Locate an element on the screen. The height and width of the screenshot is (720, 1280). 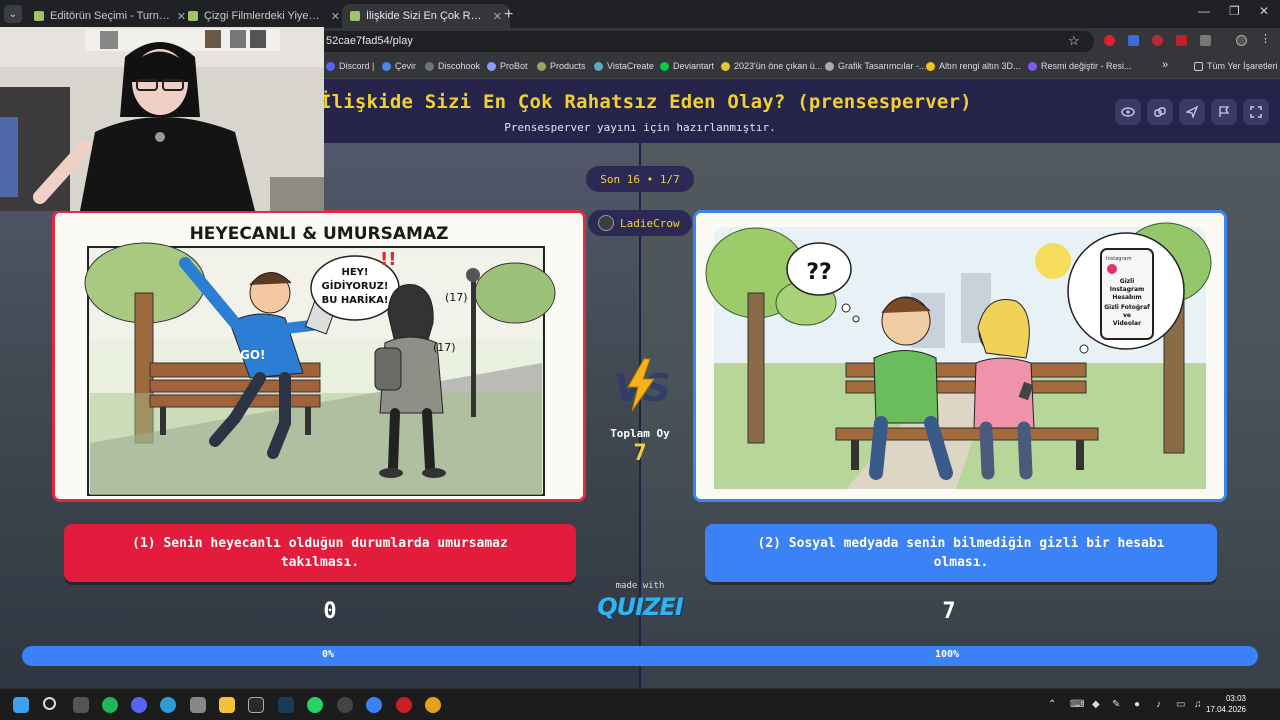
fullscreen-icon is located at coordinates (1256, 112).